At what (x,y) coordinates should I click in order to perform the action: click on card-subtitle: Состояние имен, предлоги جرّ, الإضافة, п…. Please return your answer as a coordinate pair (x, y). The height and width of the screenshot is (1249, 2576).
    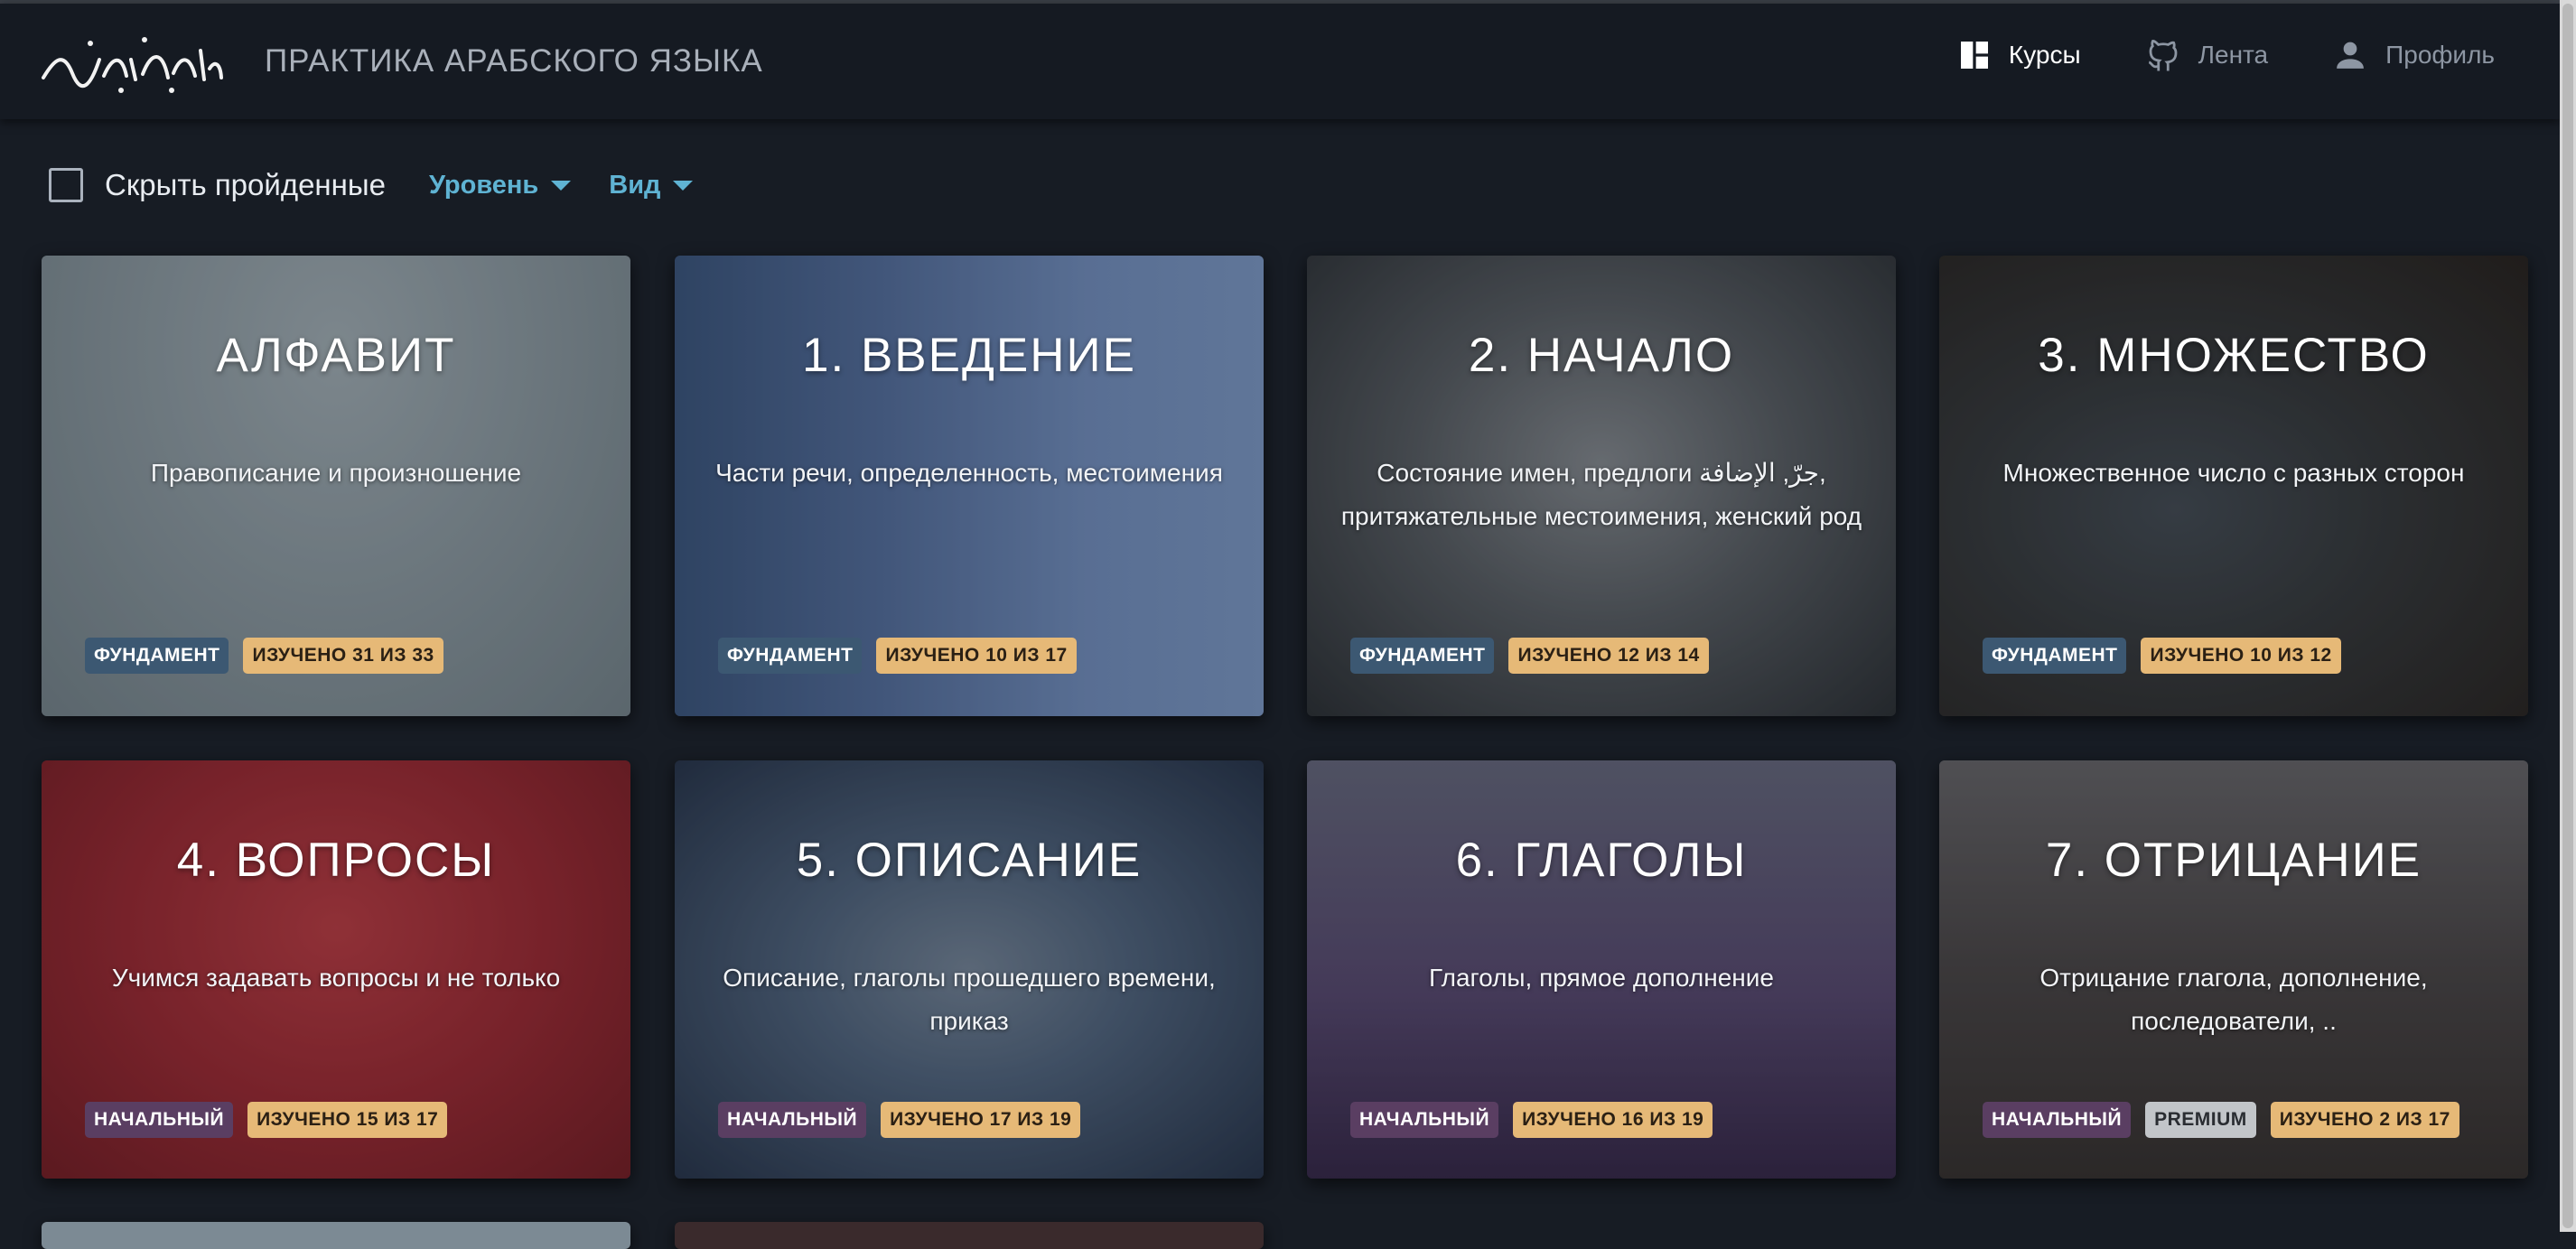
    Looking at the image, I should click on (1601, 494).